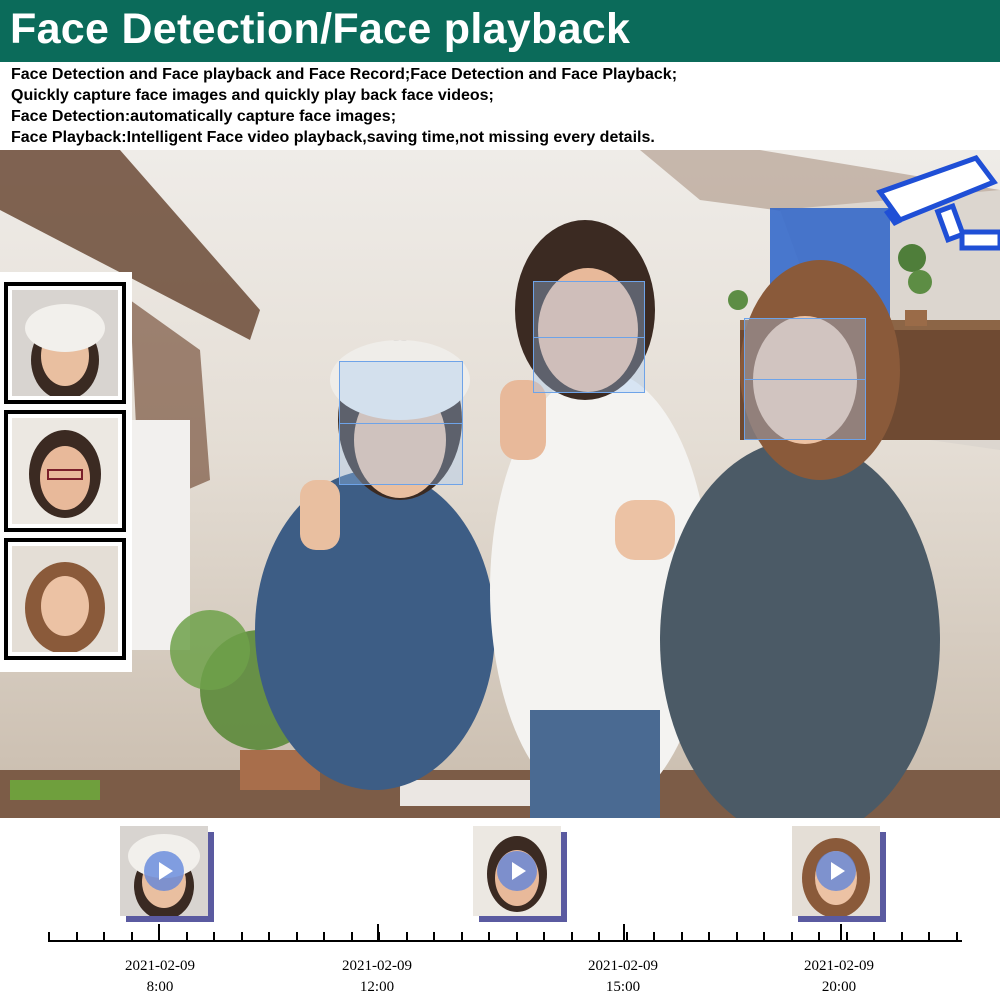 This screenshot has height=1000, width=1000. Describe the element at coordinates (160, 977) in the screenshot. I see `timeline-label: 2021-02-09 8:00` at that location.